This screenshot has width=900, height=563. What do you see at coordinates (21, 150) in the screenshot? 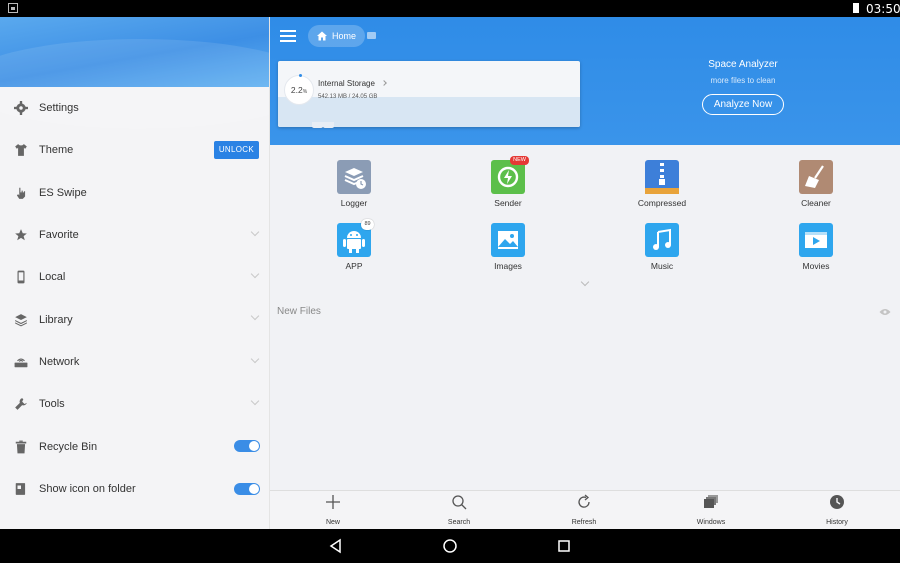
I see `tshirt-icon` at bounding box center [21, 150].